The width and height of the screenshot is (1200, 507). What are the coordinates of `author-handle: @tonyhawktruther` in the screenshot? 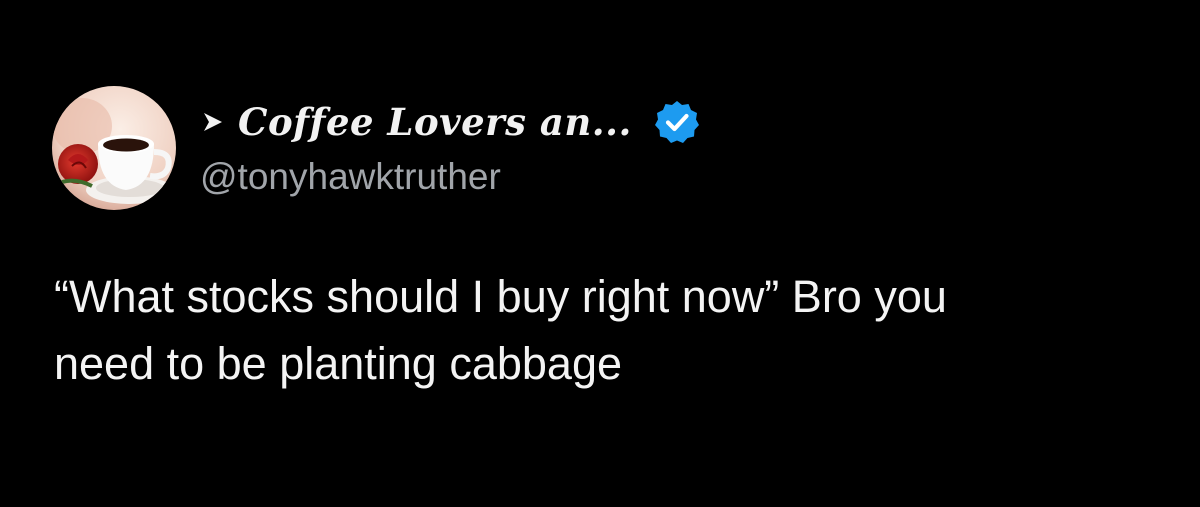 It's located at (550, 177).